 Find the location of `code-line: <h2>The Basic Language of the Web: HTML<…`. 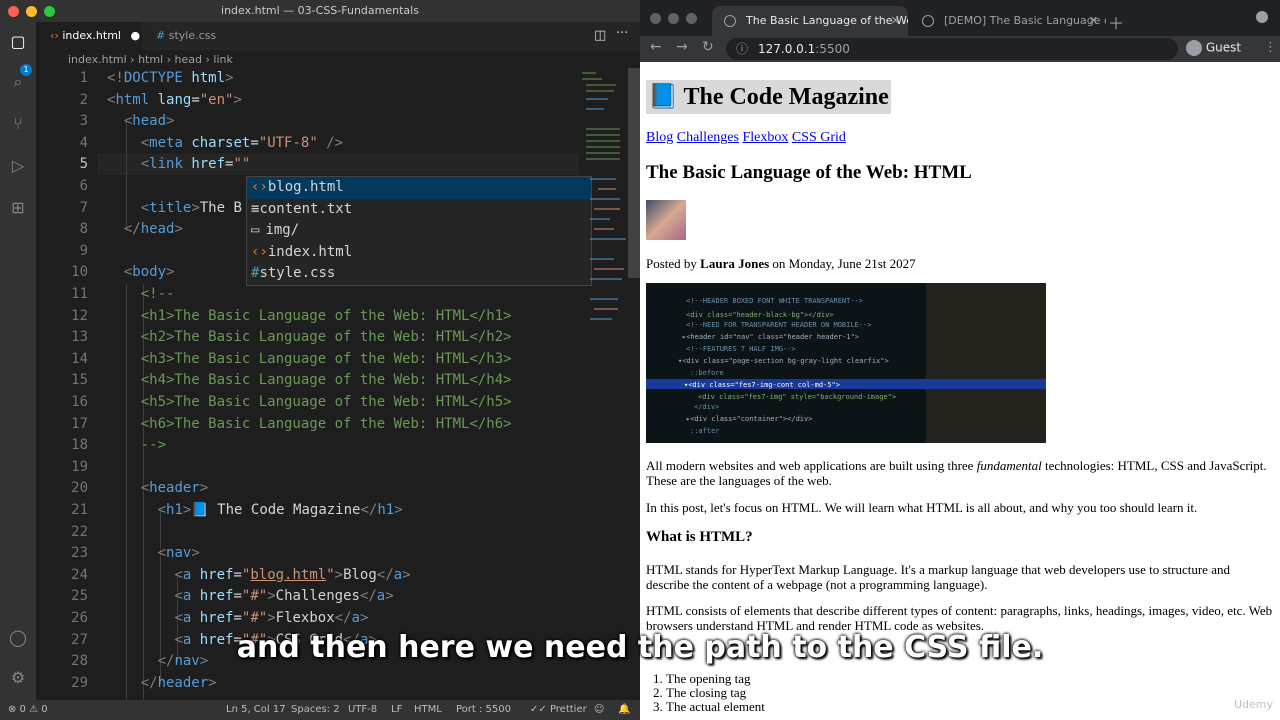

code-line: <h2>The Basic Language of the Web: HTML<… is located at coordinates (309, 337).